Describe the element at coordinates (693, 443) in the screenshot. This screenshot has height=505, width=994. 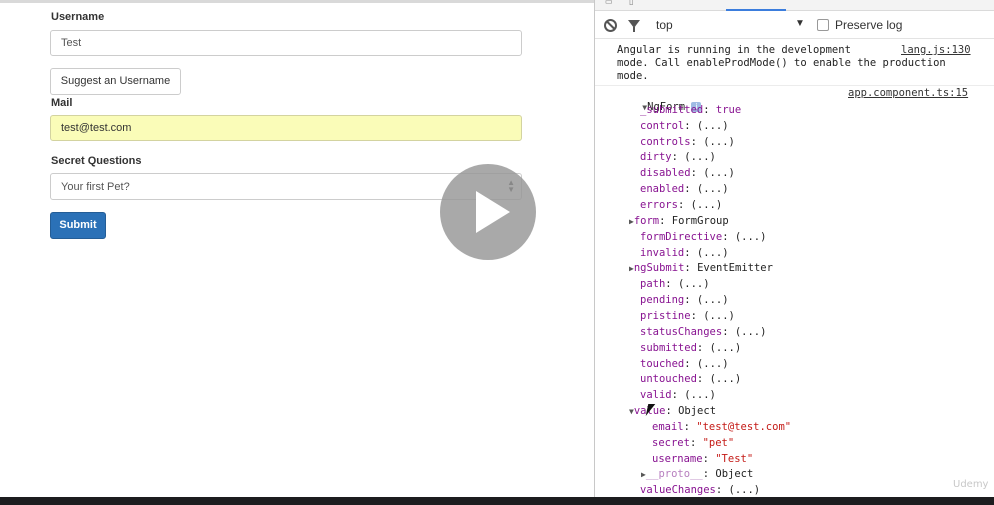
I see `object-property: secret: "pet"` at that location.